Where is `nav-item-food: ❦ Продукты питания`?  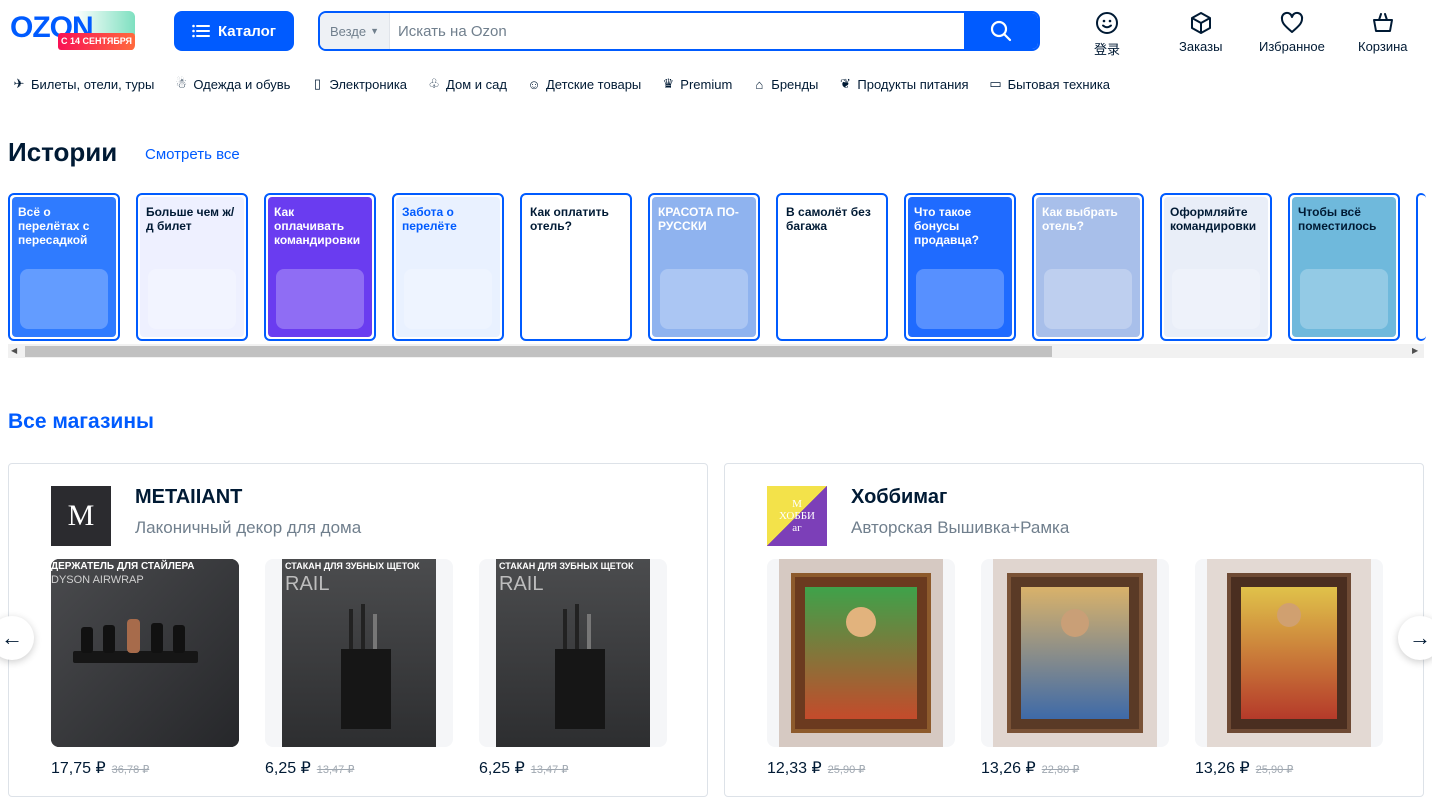
nav-item-food: ❦ Продукты питания is located at coordinates (903, 84).